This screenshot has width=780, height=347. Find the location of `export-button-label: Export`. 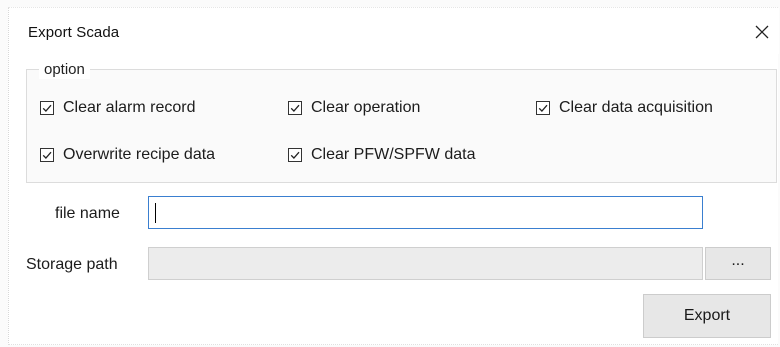

export-button-label: Export is located at coordinates (707, 315).